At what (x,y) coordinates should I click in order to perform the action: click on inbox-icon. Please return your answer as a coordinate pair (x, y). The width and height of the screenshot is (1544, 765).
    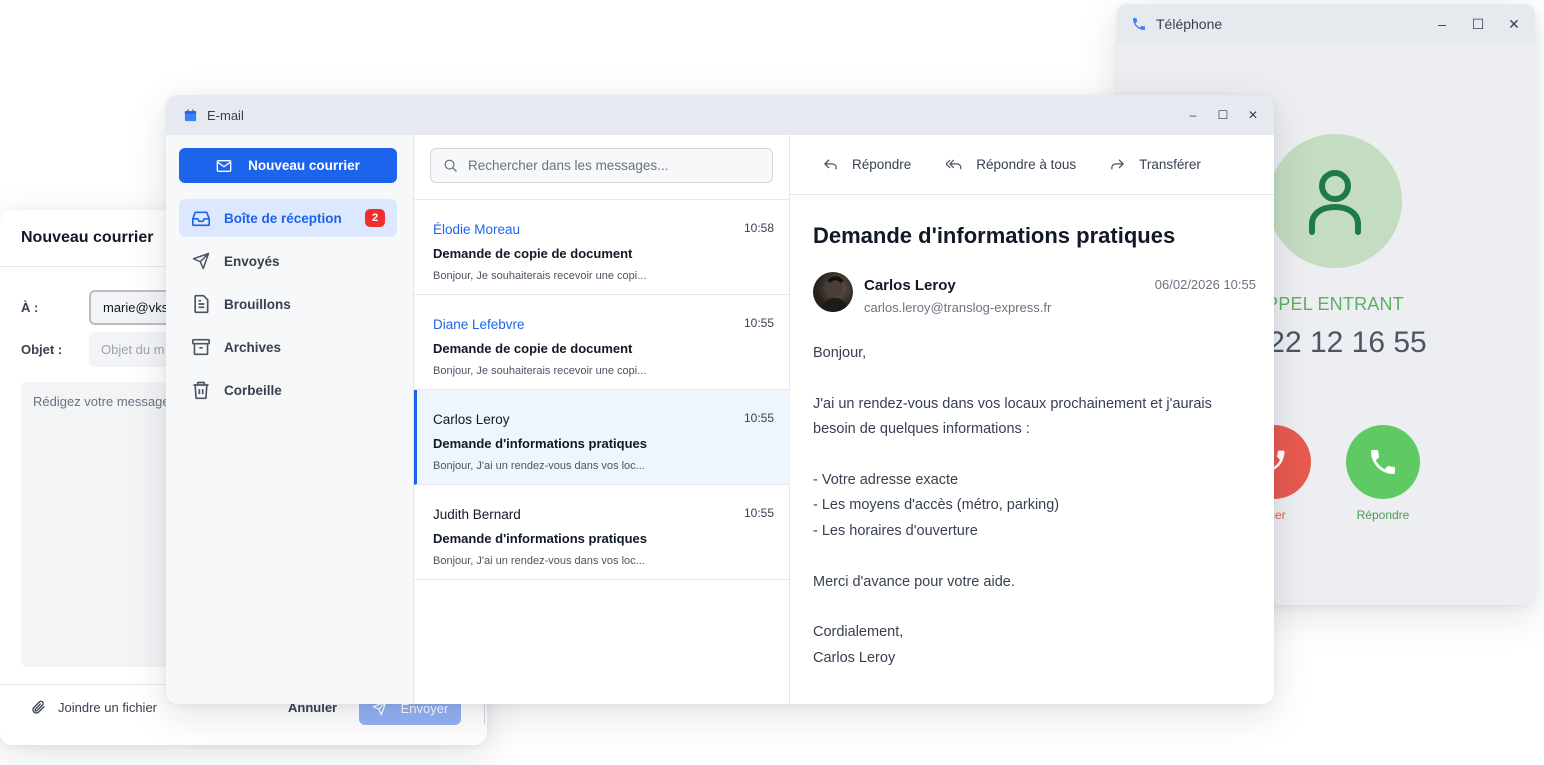
    Looking at the image, I should click on (201, 219).